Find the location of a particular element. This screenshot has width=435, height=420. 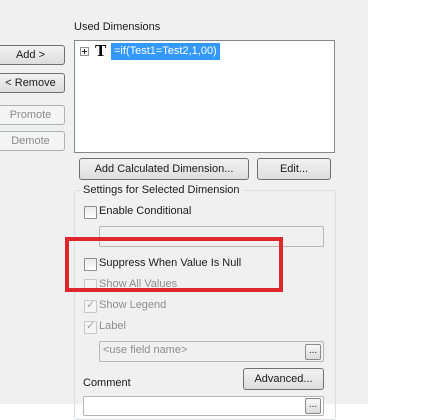

add-button: Add > is located at coordinates (32, 55).